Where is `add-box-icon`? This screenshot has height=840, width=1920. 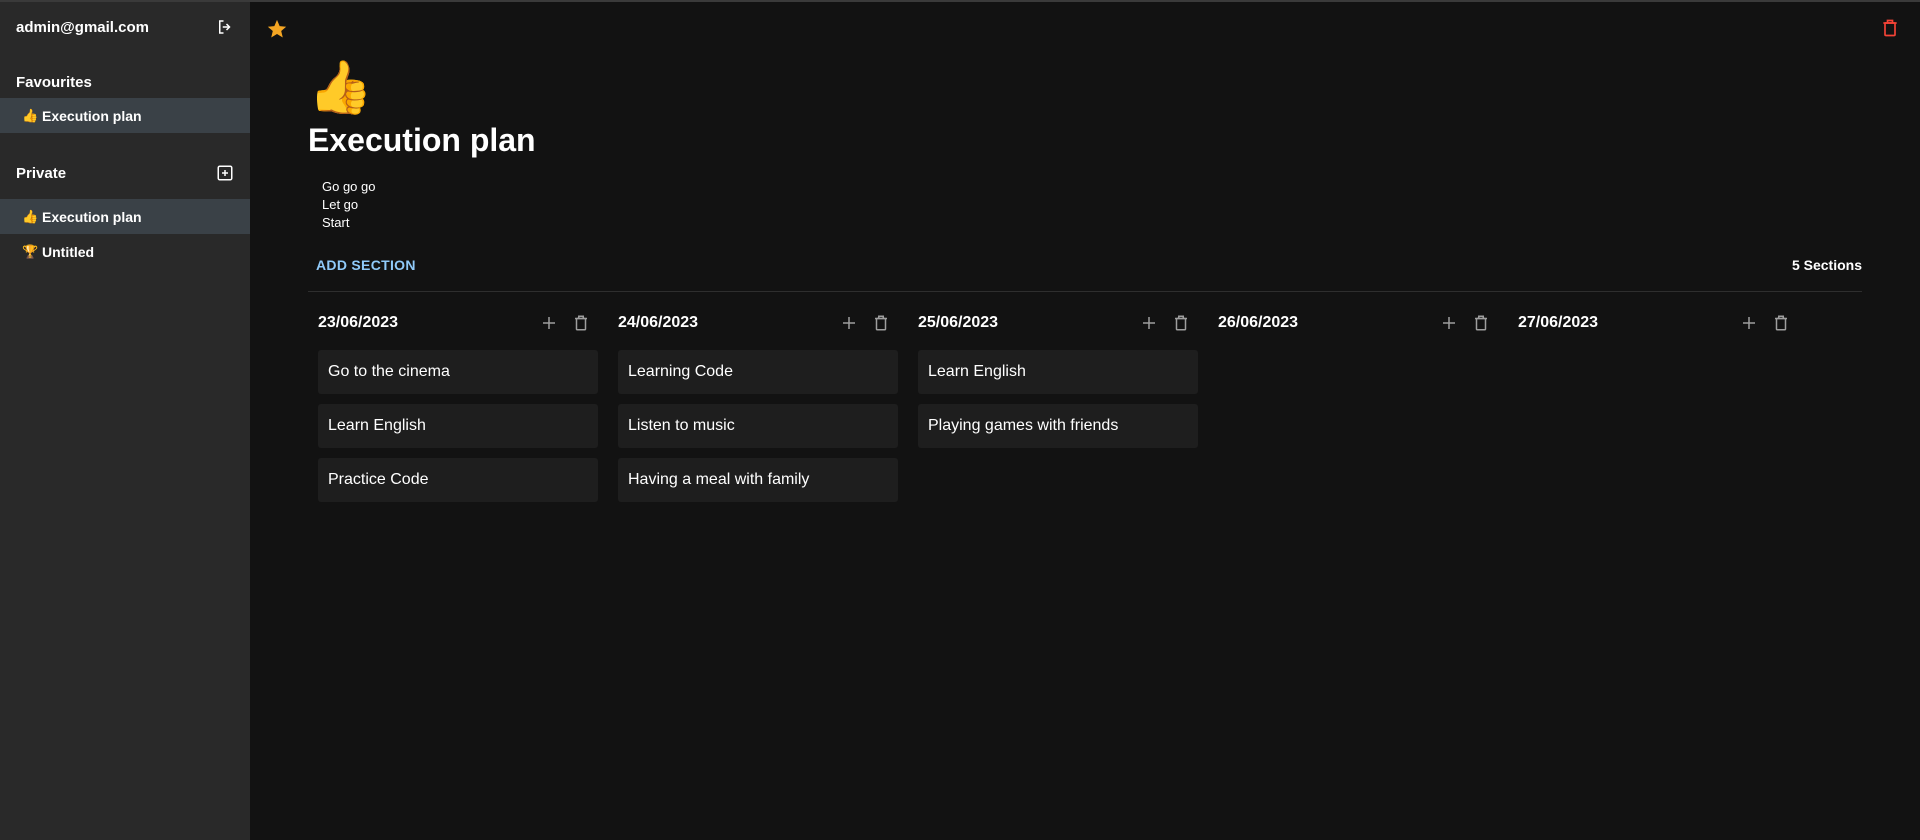 add-box-icon is located at coordinates (225, 173).